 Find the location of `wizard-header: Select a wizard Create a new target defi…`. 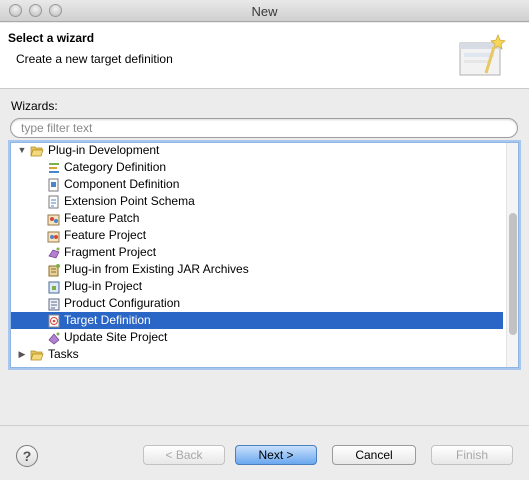

wizard-header: Select a wizard Create a new target defi… is located at coordinates (264, 56).